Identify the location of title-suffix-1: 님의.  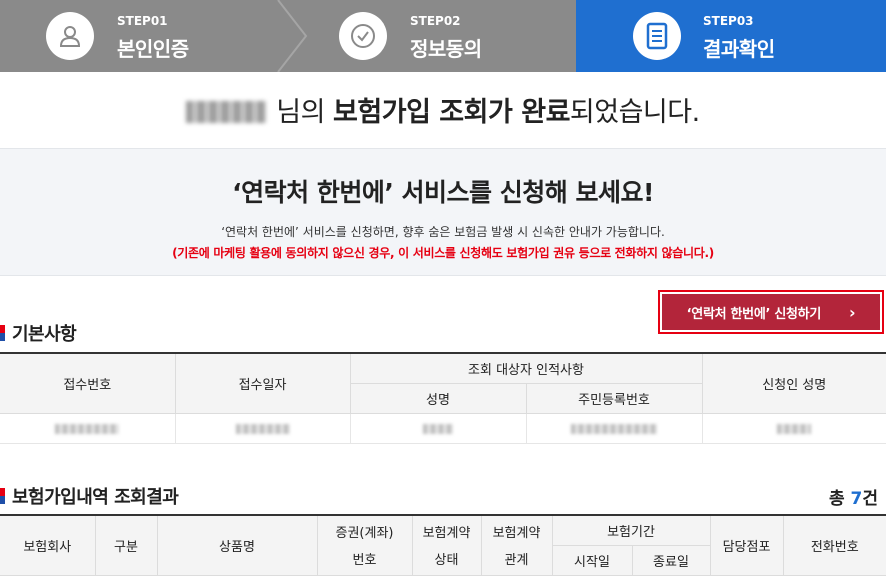
(305, 112).